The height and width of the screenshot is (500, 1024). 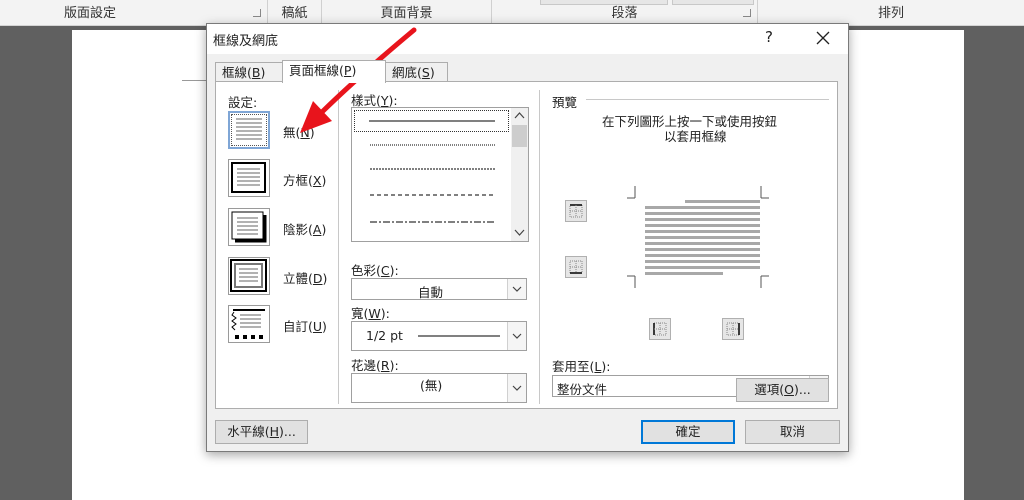 What do you see at coordinates (769, 37) in the screenshot?
I see `help-button: ?` at bounding box center [769, 37].